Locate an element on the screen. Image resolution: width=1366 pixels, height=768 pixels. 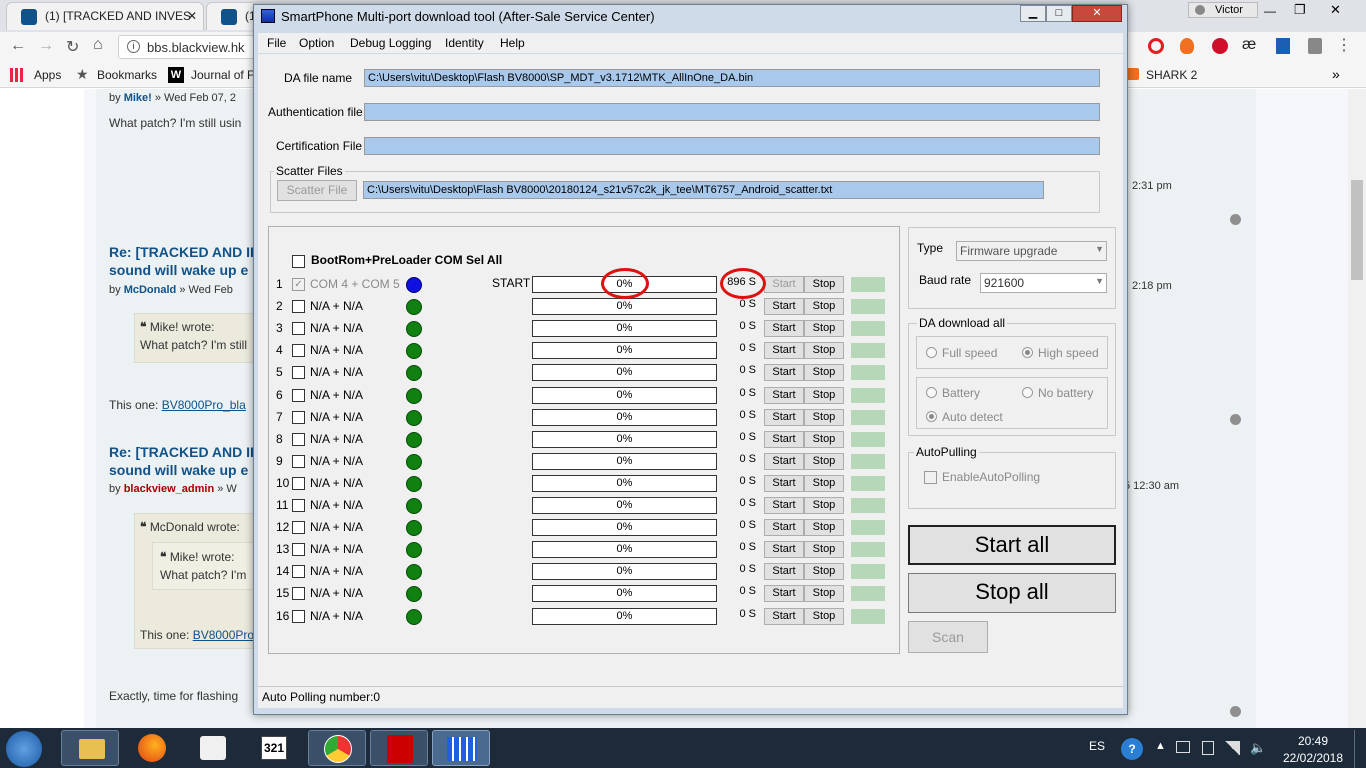
high-speed-radio is located at coordinates (1027, 352).